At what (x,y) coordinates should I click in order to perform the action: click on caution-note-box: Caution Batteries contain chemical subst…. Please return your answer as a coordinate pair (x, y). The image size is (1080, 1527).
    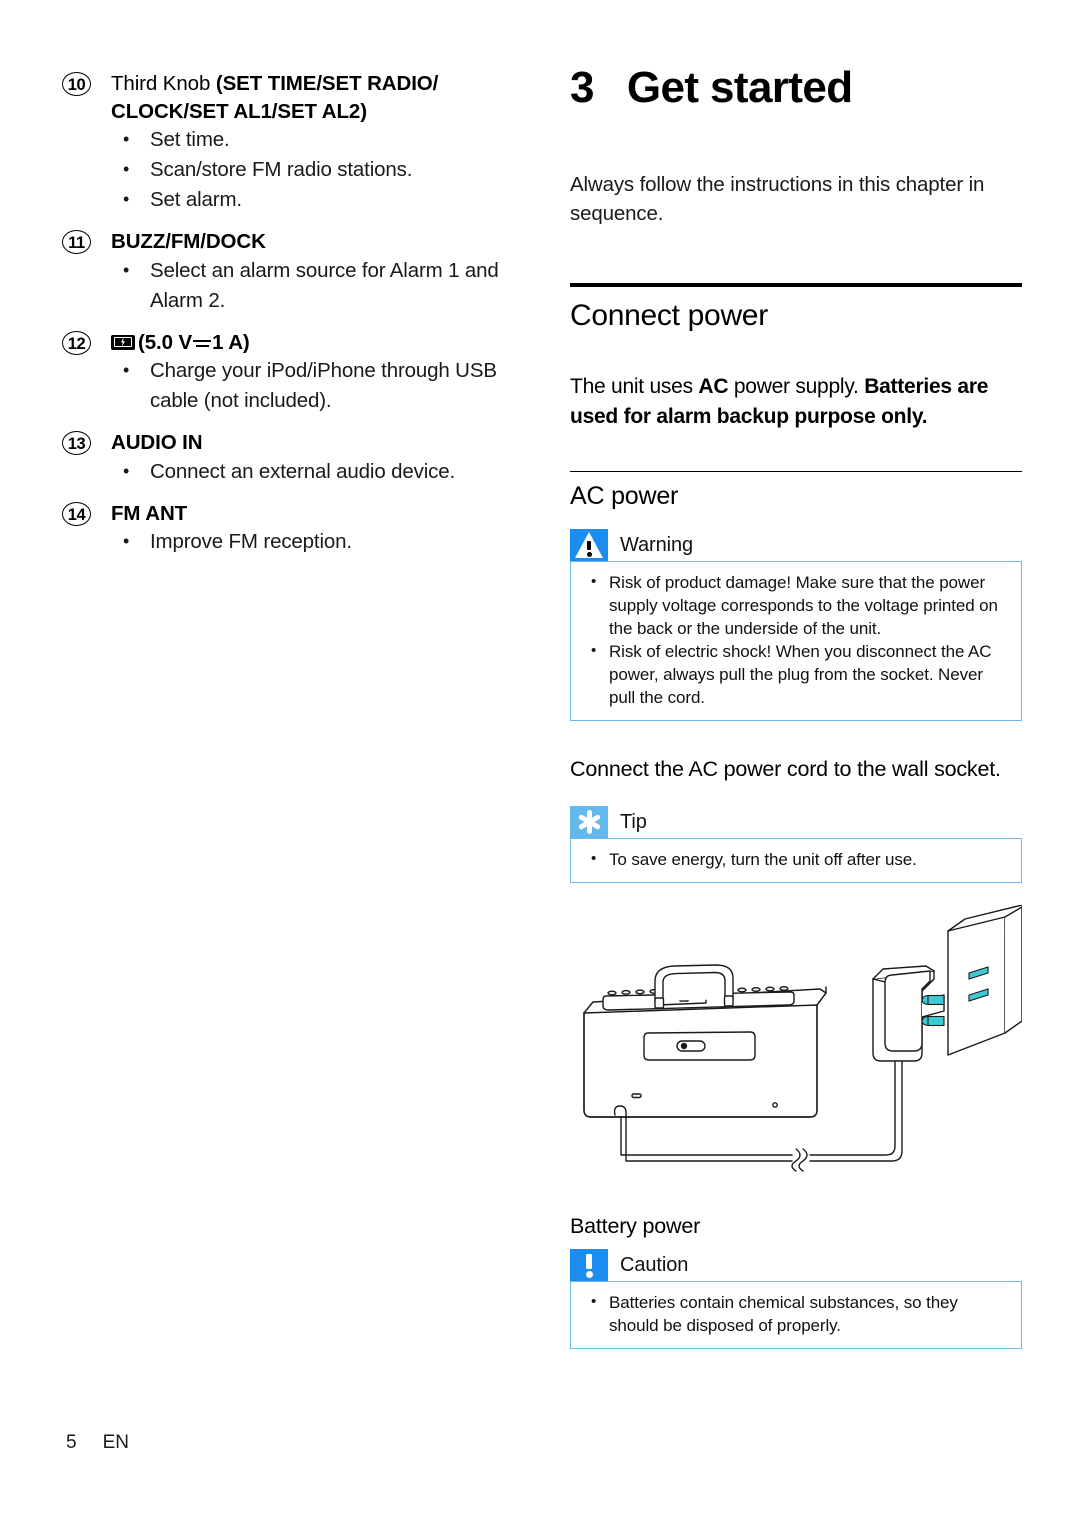
    Looking at the image, I should click on (796, 1299).